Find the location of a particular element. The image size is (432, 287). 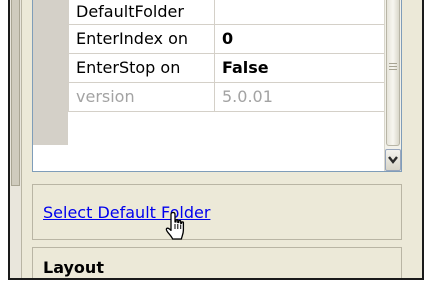

chevron-down-icon is located at coordinates (393, 160).